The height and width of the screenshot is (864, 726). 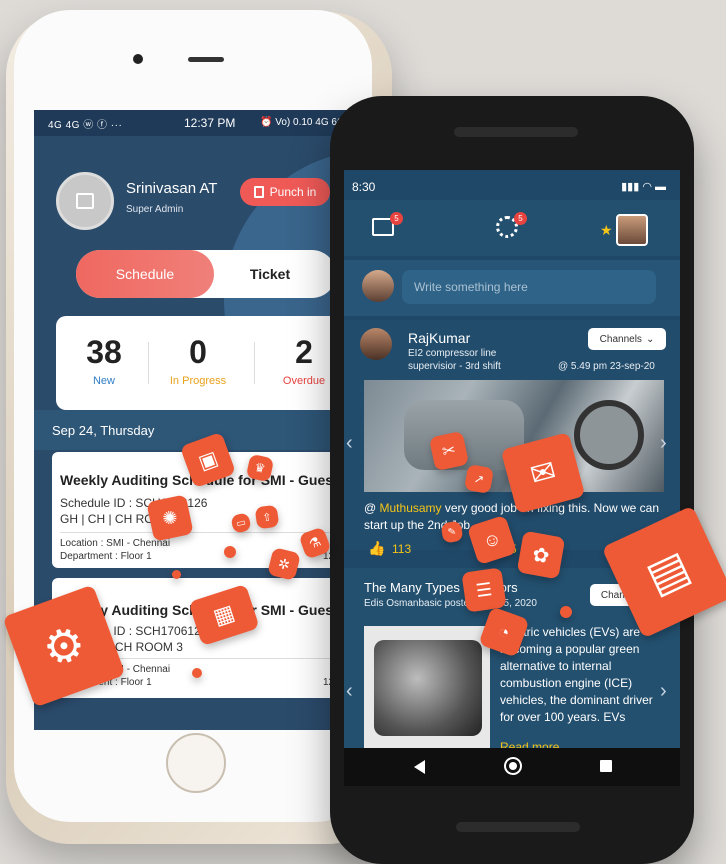 I want to click on engine-shape, so click(x=428, y=688).